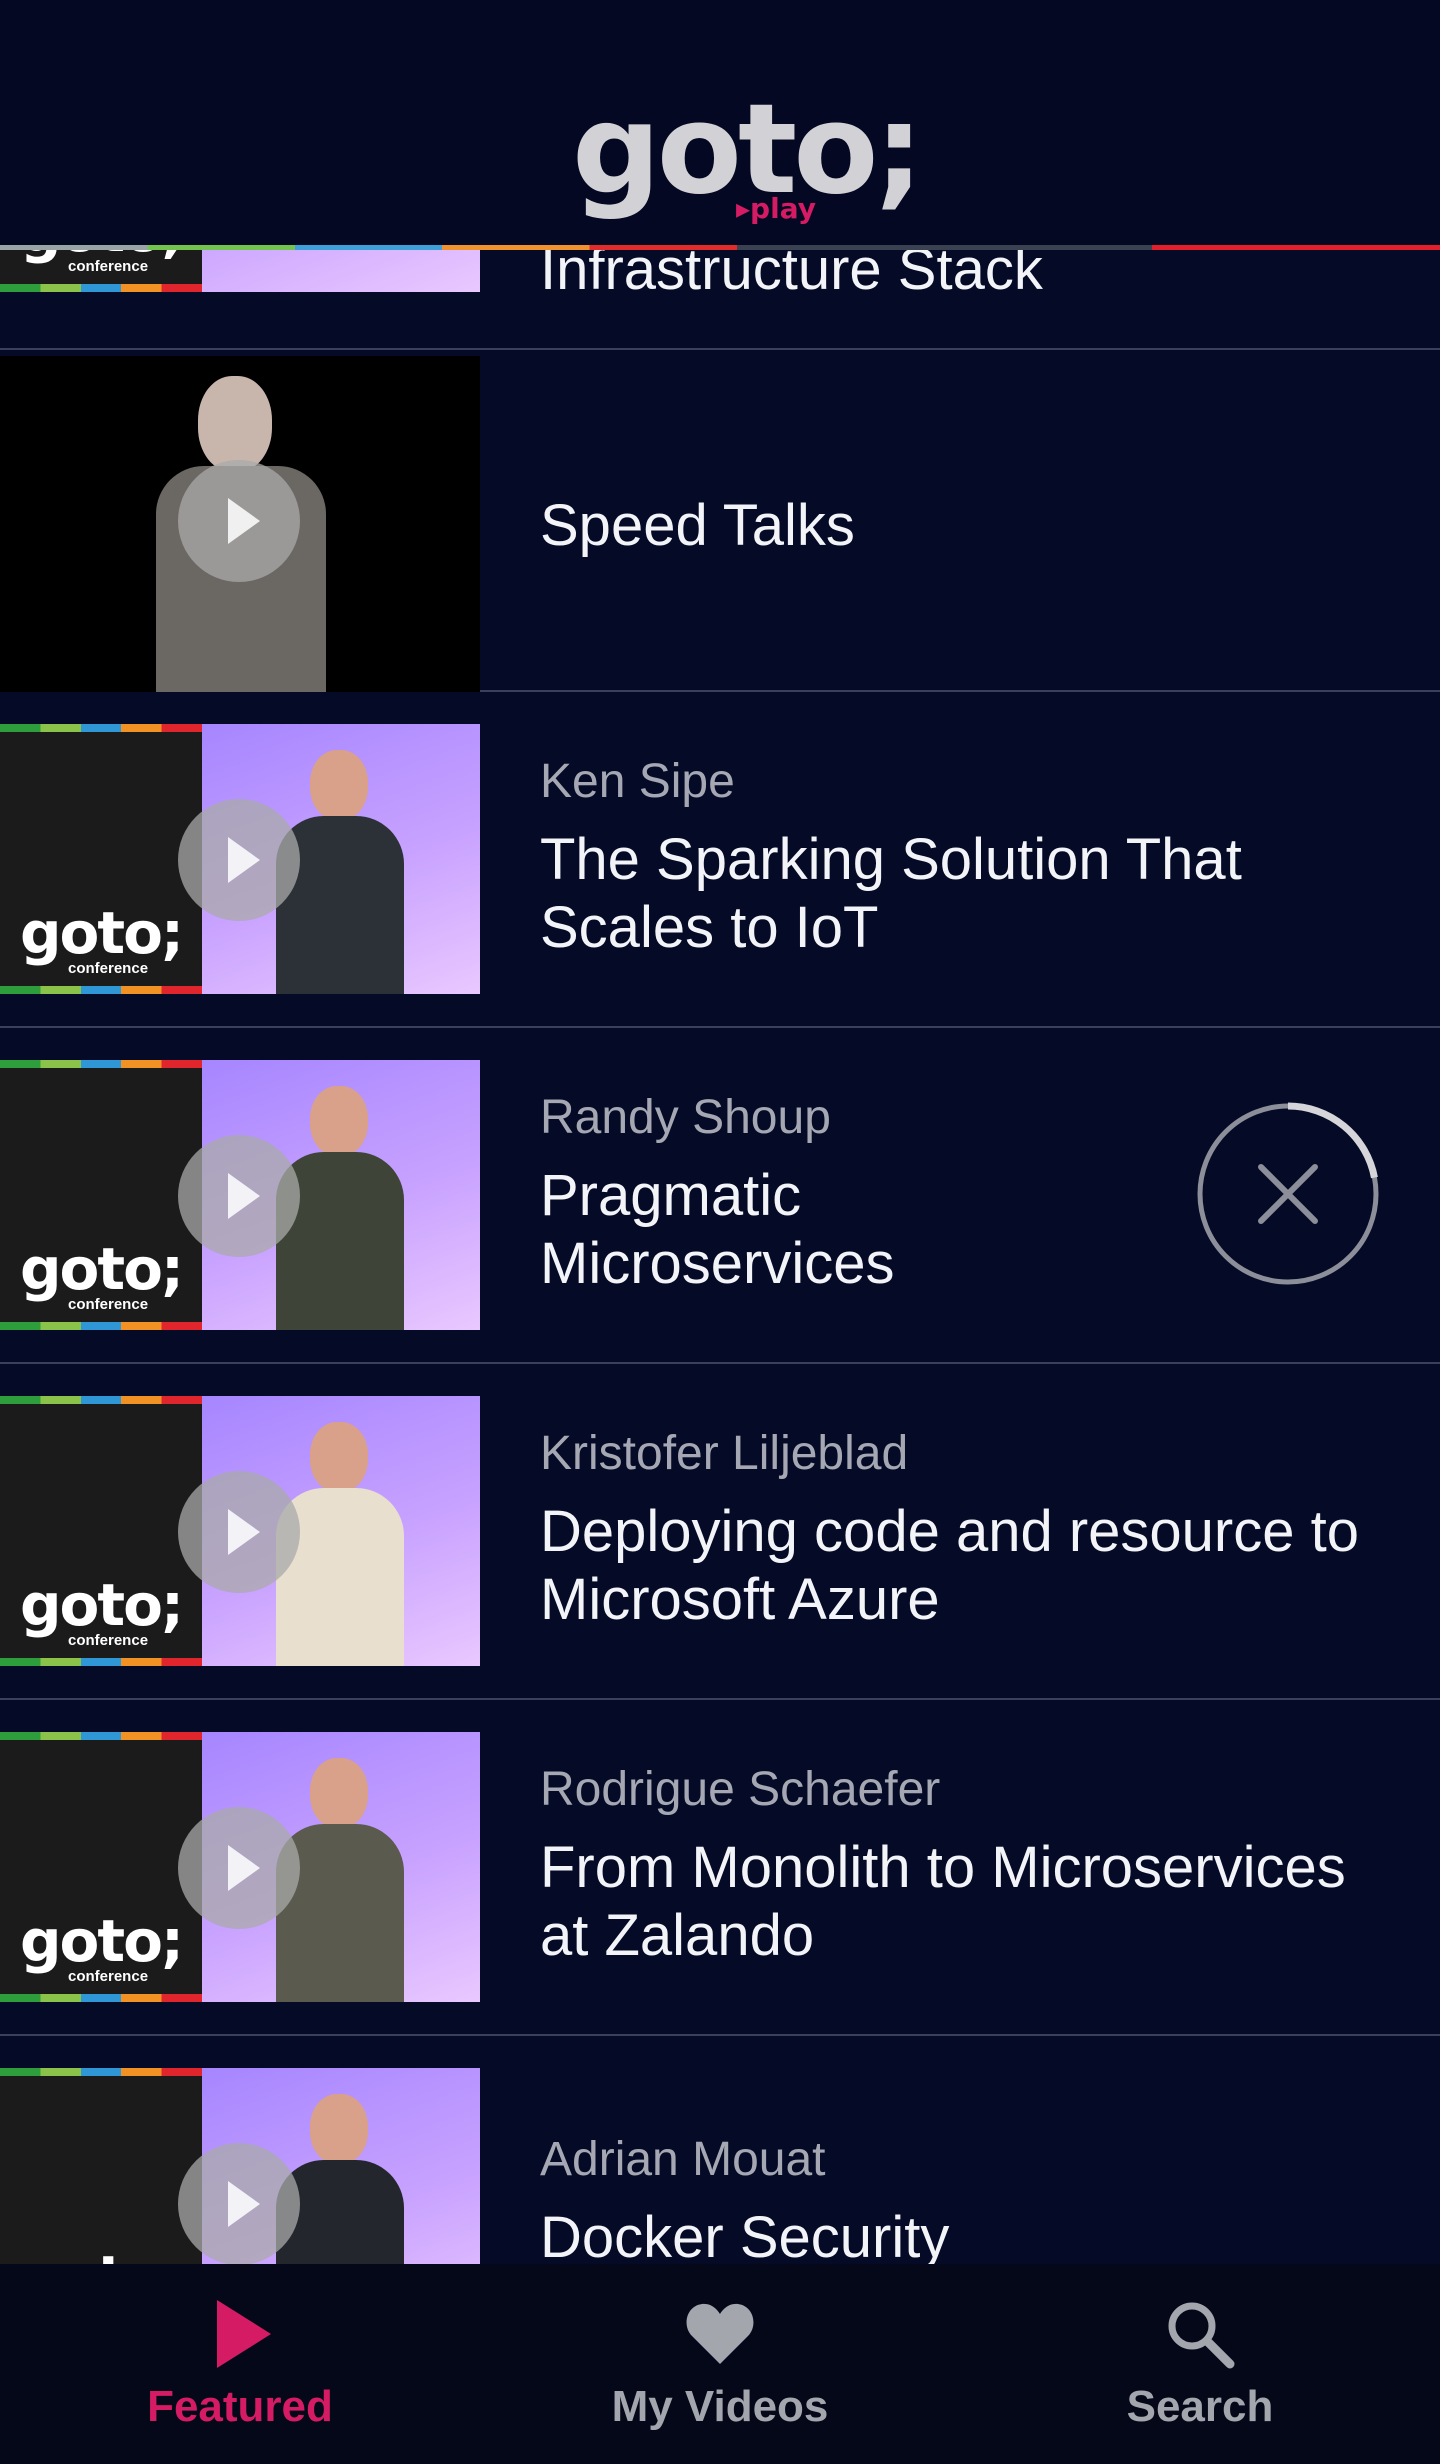 This screenshot has height=2464, width=1440. I want to click on app-logo: goto; ▸play, so click(748, 160).